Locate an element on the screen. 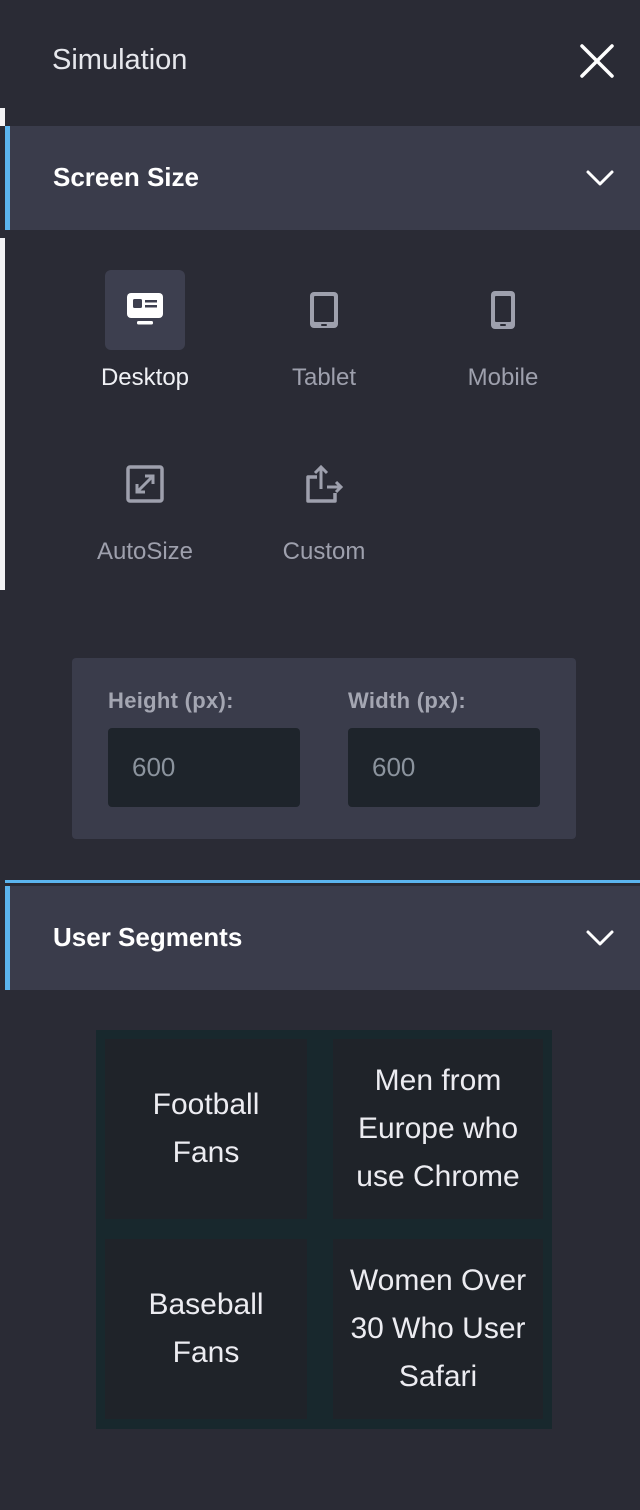 This screenshot has width=640, height=1510. width-input is located at coordinates (444, 767).